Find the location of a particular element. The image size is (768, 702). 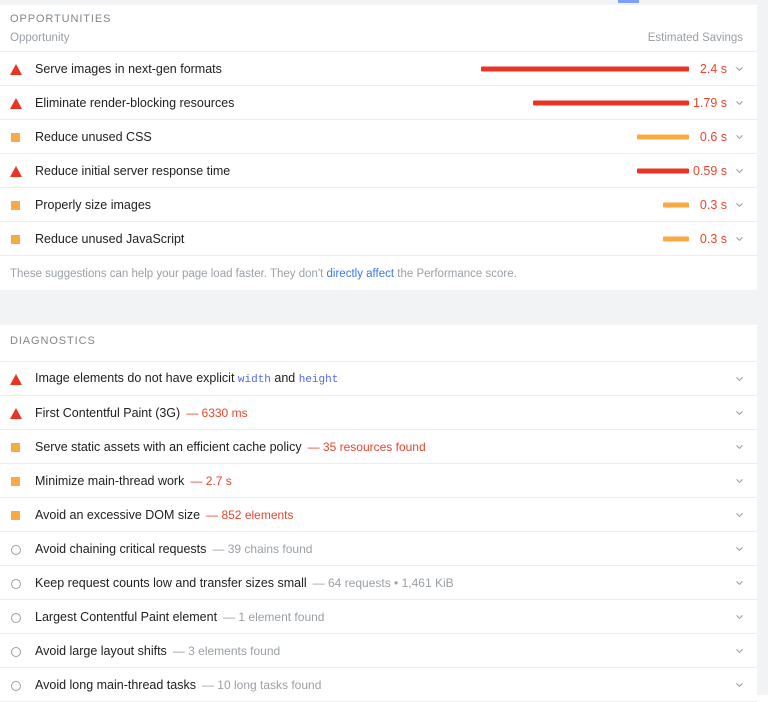

directly-affect-link: directly affect is located at coordinates (361, 274).